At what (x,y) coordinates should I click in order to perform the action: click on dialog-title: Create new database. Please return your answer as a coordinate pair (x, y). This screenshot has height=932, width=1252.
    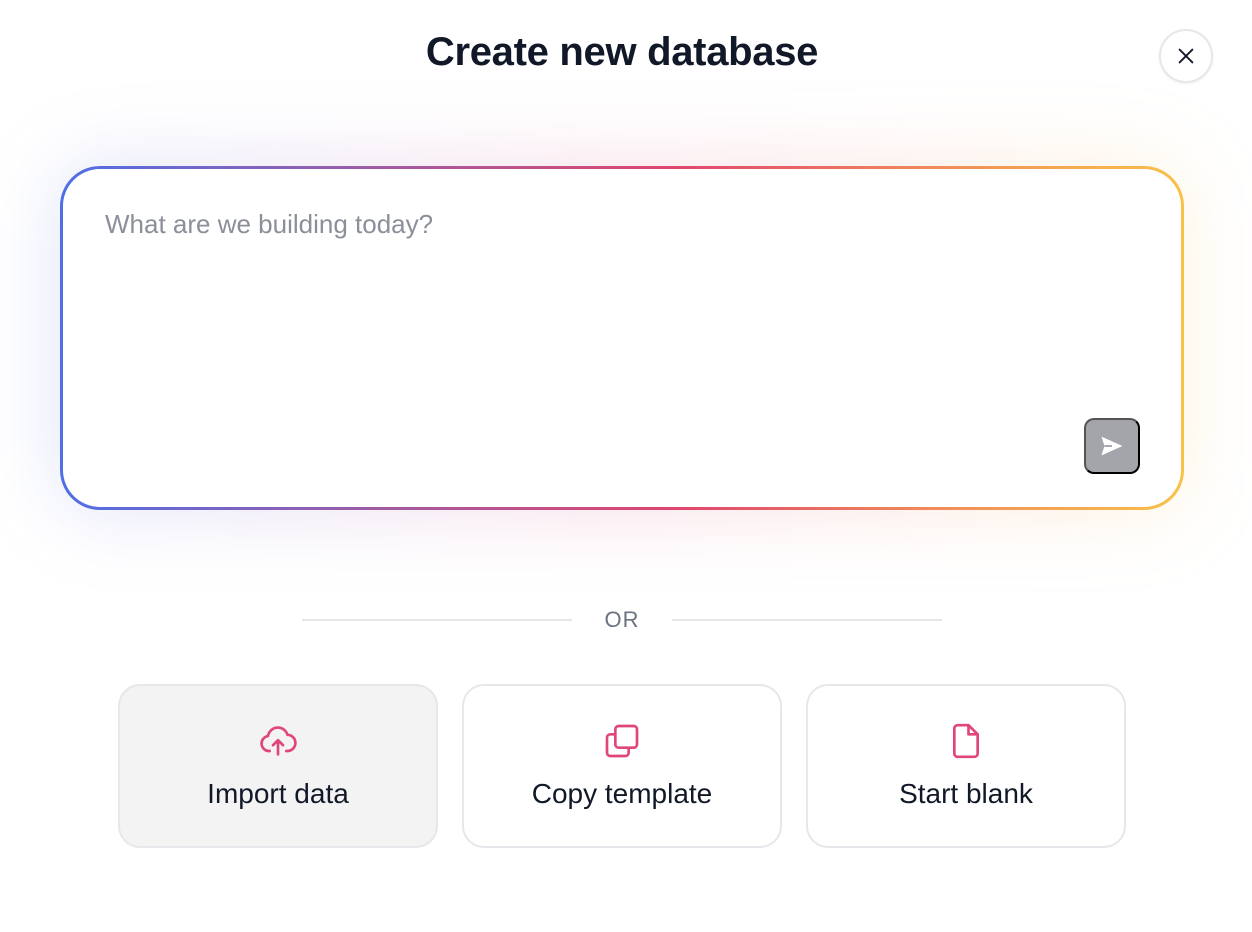
    Looking at the image, I should click on (622, 52).